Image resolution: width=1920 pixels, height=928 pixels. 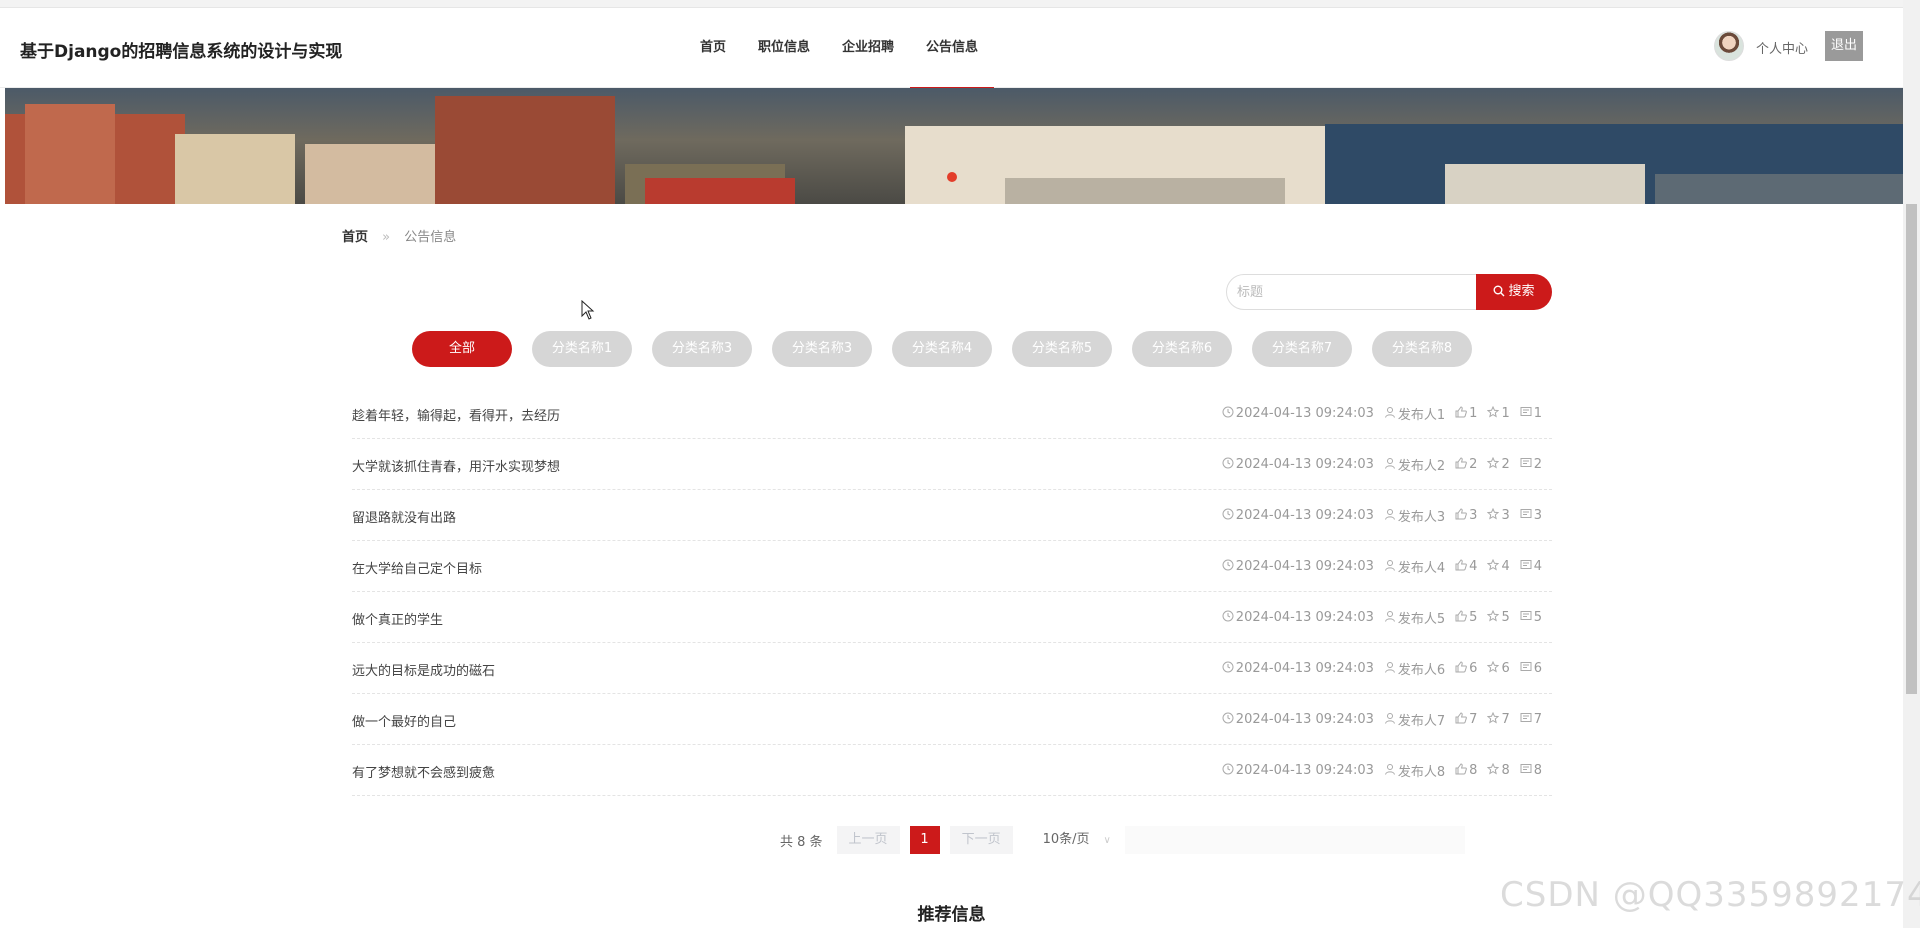 I want to click on user-avatar, so click(x=1729, y=46).